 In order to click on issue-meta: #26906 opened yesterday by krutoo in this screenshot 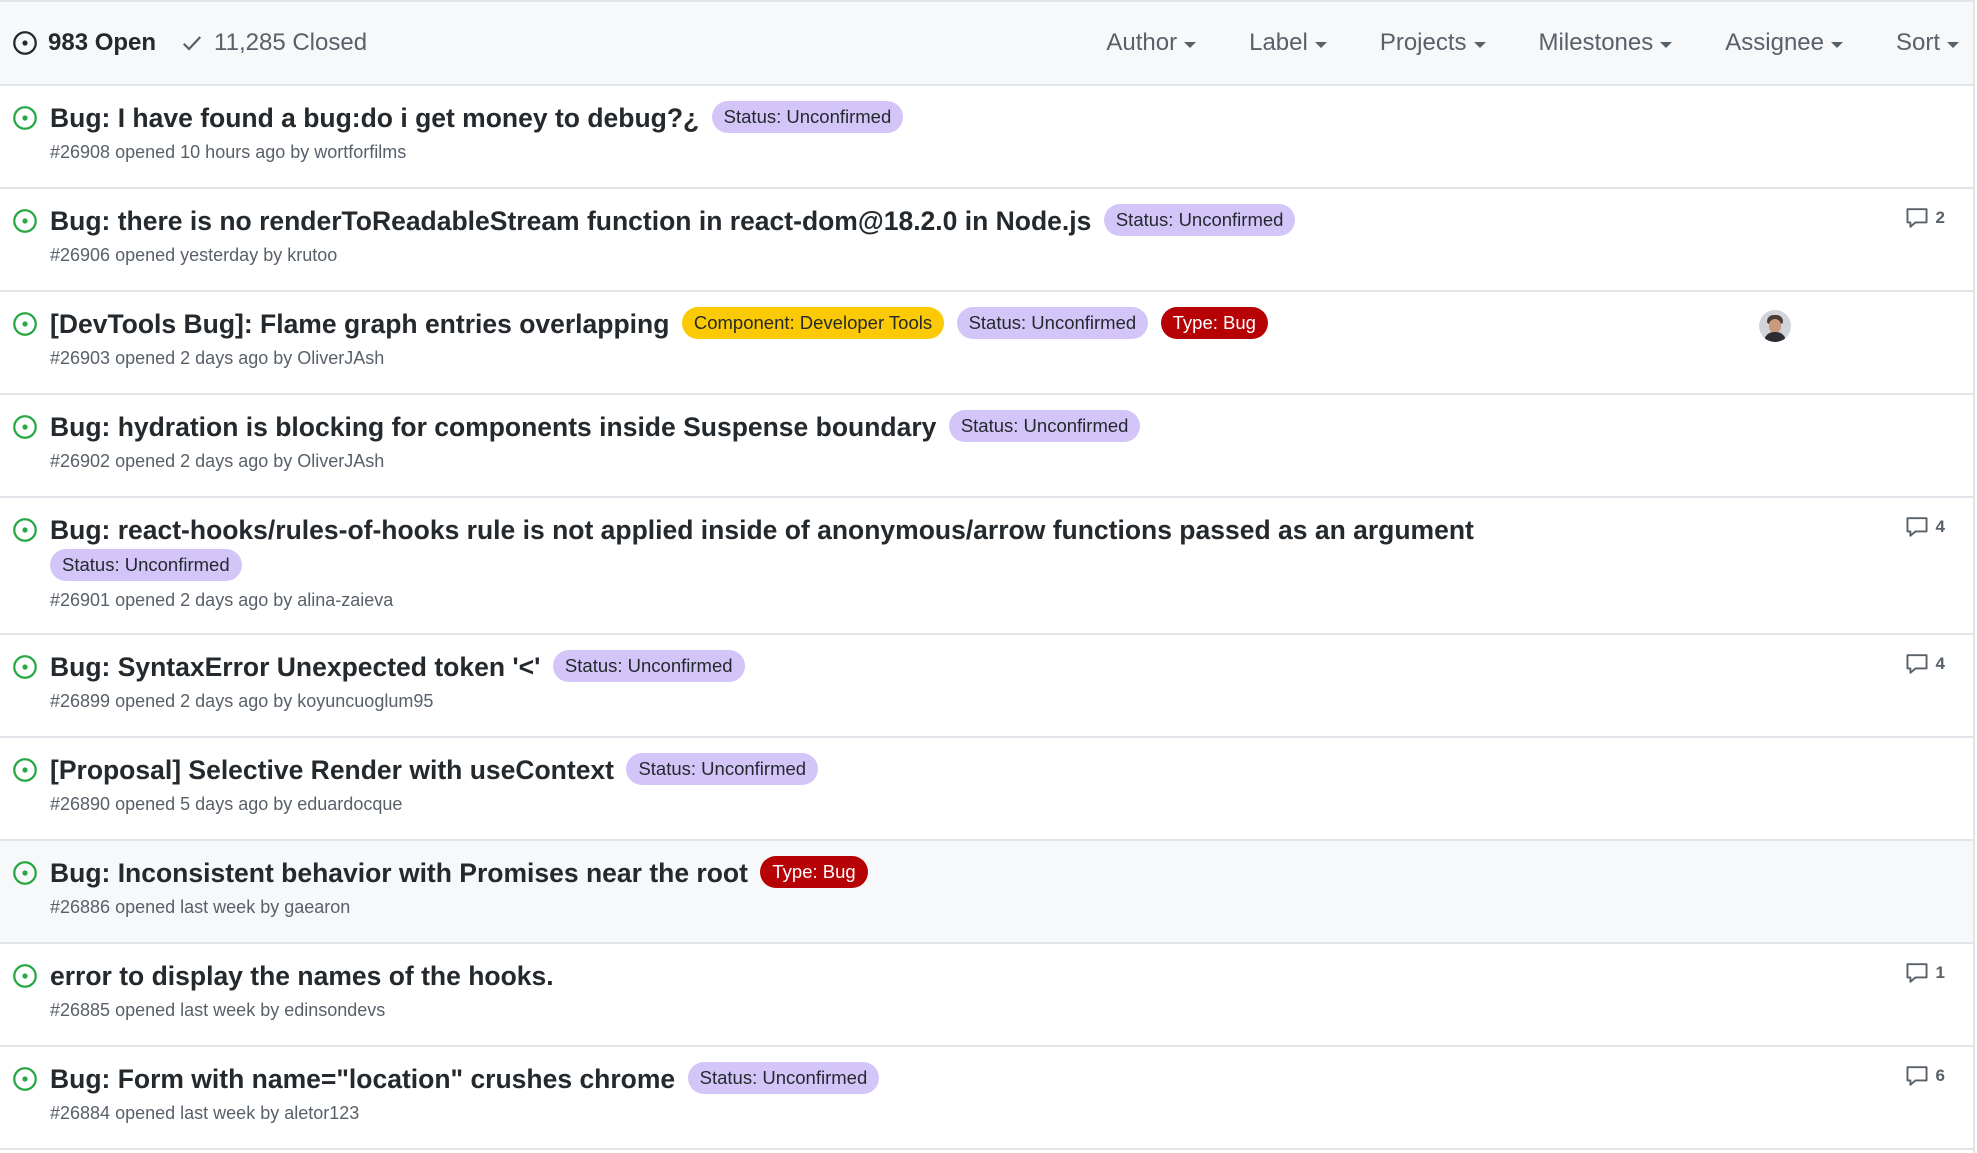, I will do `click(871, 255)`.